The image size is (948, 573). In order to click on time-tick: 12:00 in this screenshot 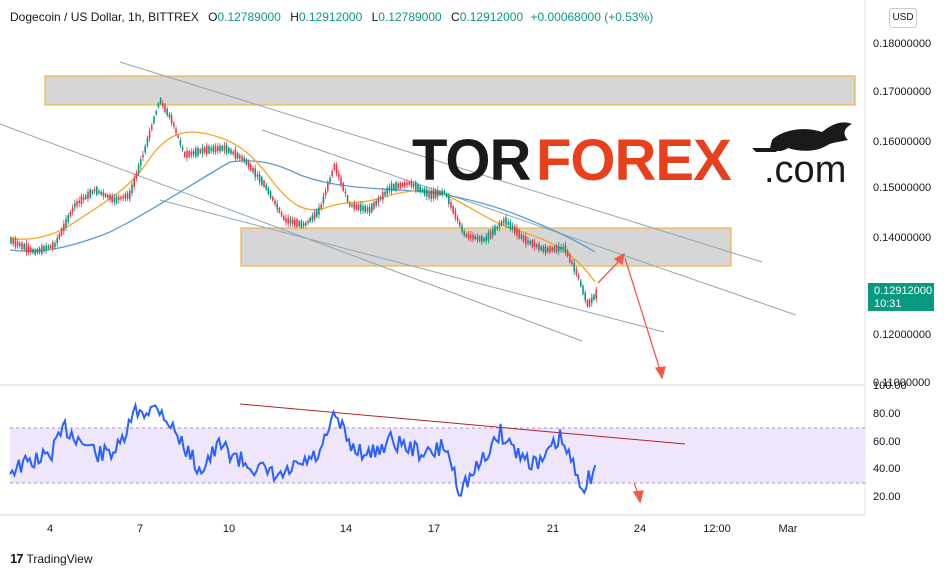, I will do `click(717, 529)`.